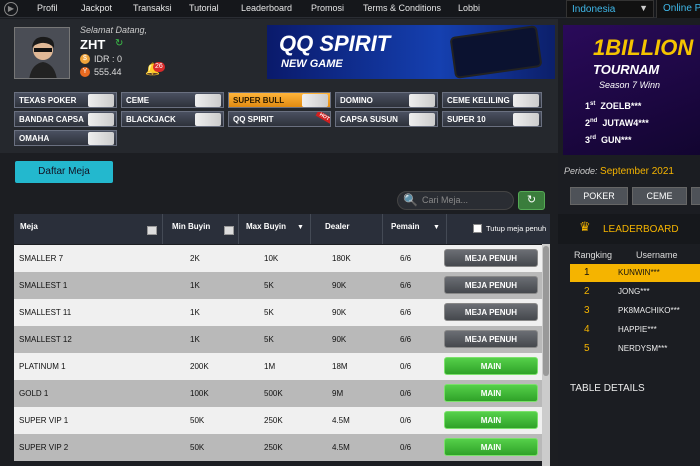 The width and height of the screenshot is (700, 466). I want to click on game-domino: DOMINO, so click(386, 100).